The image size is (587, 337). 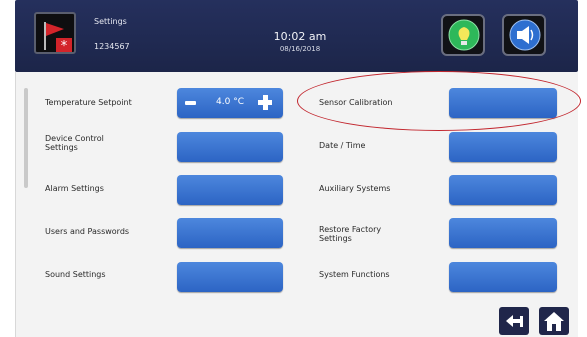 I want to click on sound-button, so click(x=524, y=35).